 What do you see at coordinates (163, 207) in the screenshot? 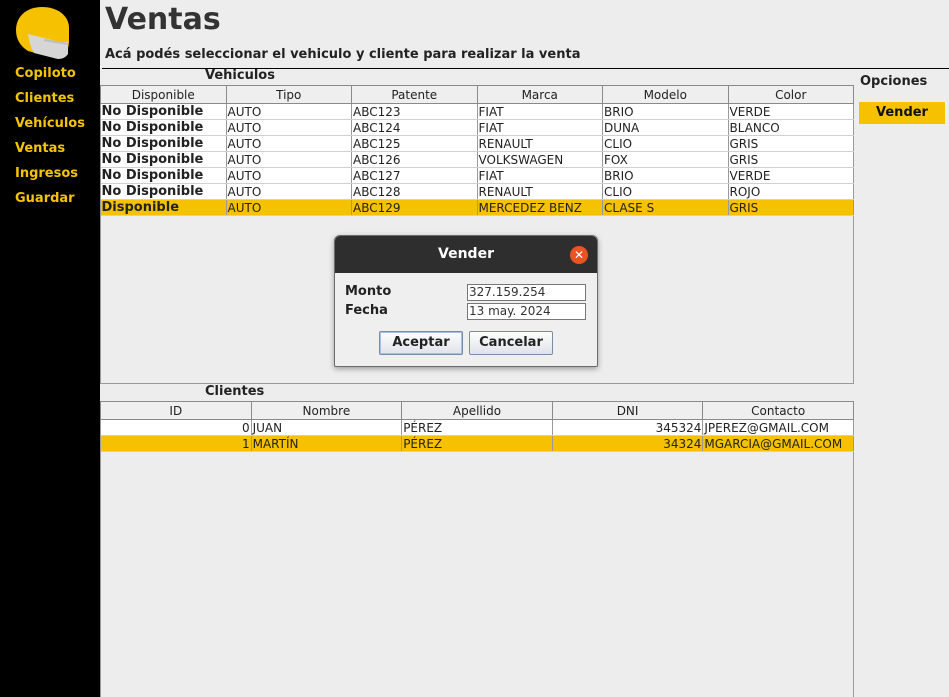
I see `vehicle-disponible: Disponible` at bounding box center [163, 207].